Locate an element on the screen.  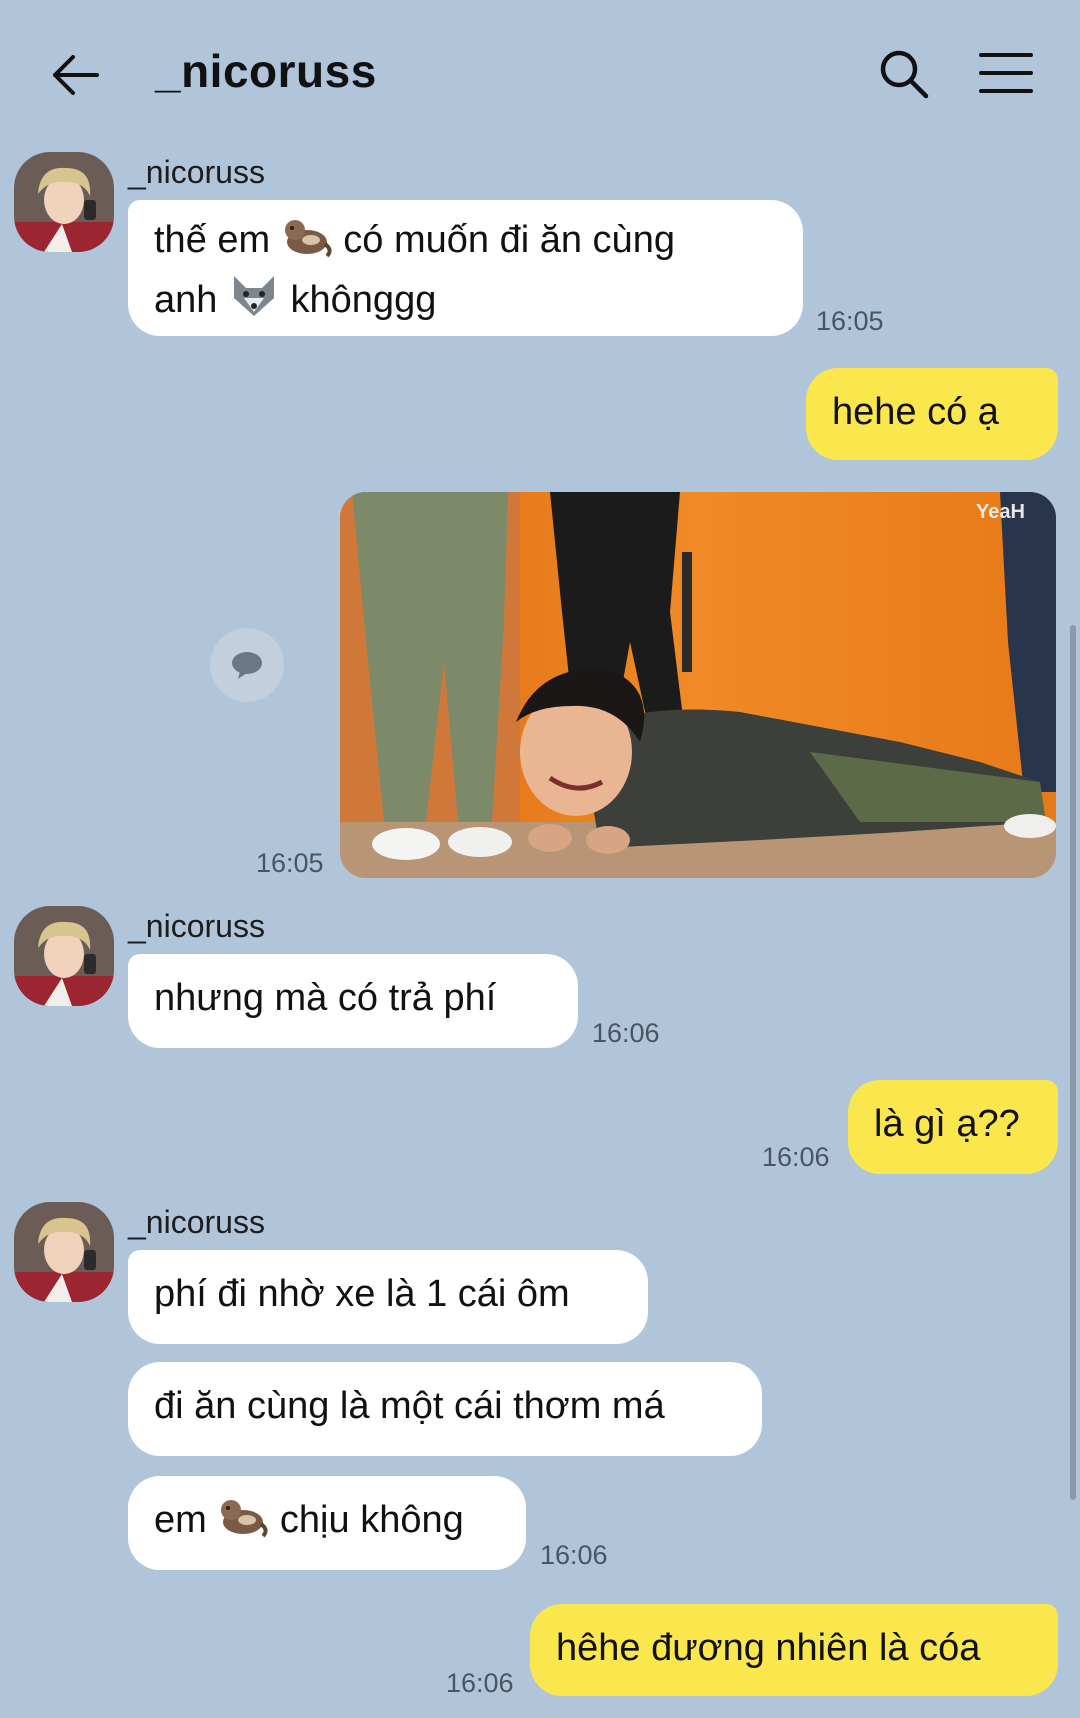
search-button is located at coordinates (904, 74).